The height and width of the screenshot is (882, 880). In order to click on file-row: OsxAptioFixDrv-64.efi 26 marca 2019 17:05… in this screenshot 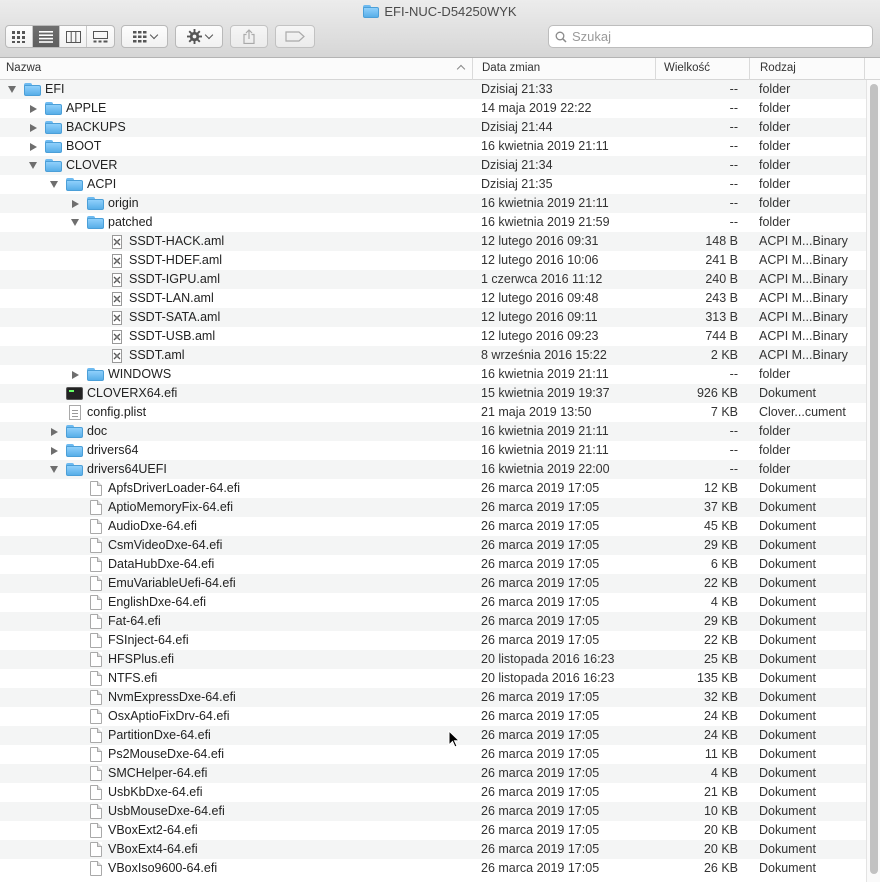, I will do `click(433, 716)`.